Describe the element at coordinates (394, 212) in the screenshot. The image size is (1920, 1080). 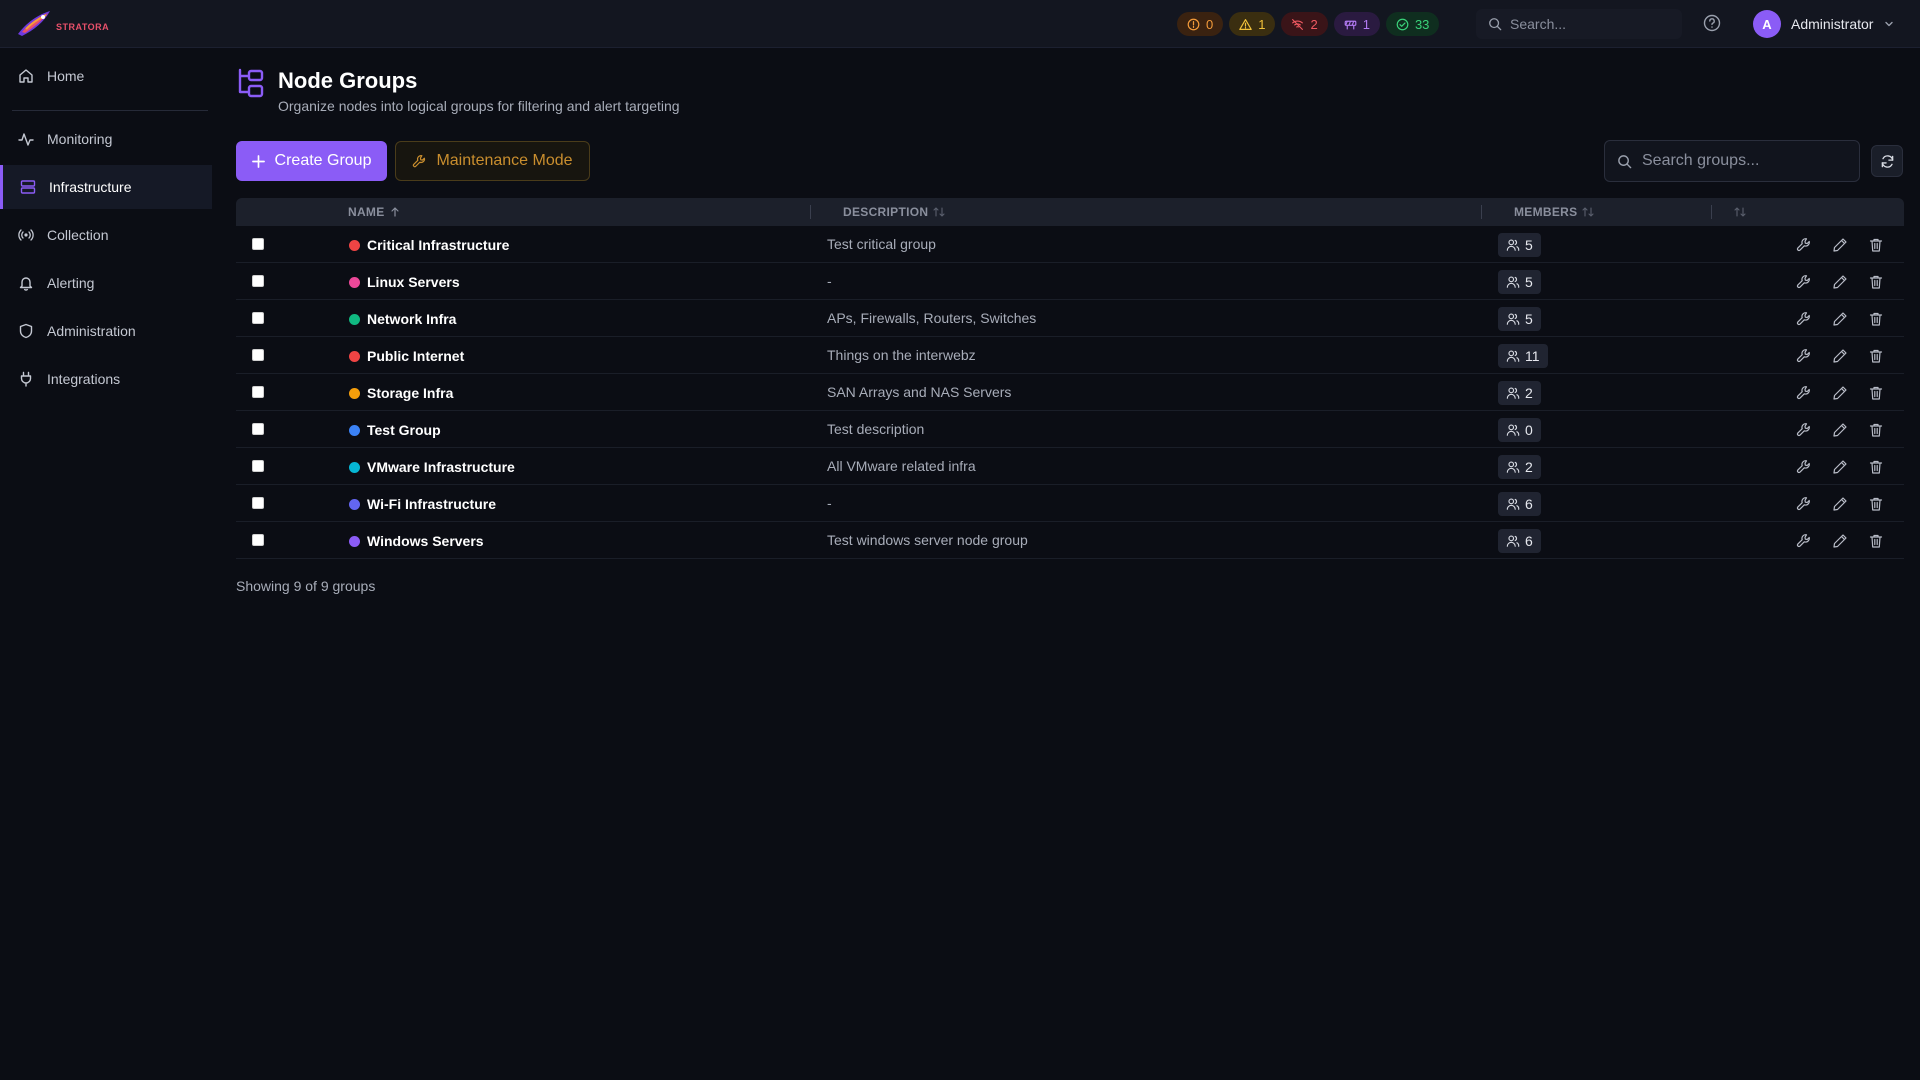
I see `sort-asc-icon` at that location.